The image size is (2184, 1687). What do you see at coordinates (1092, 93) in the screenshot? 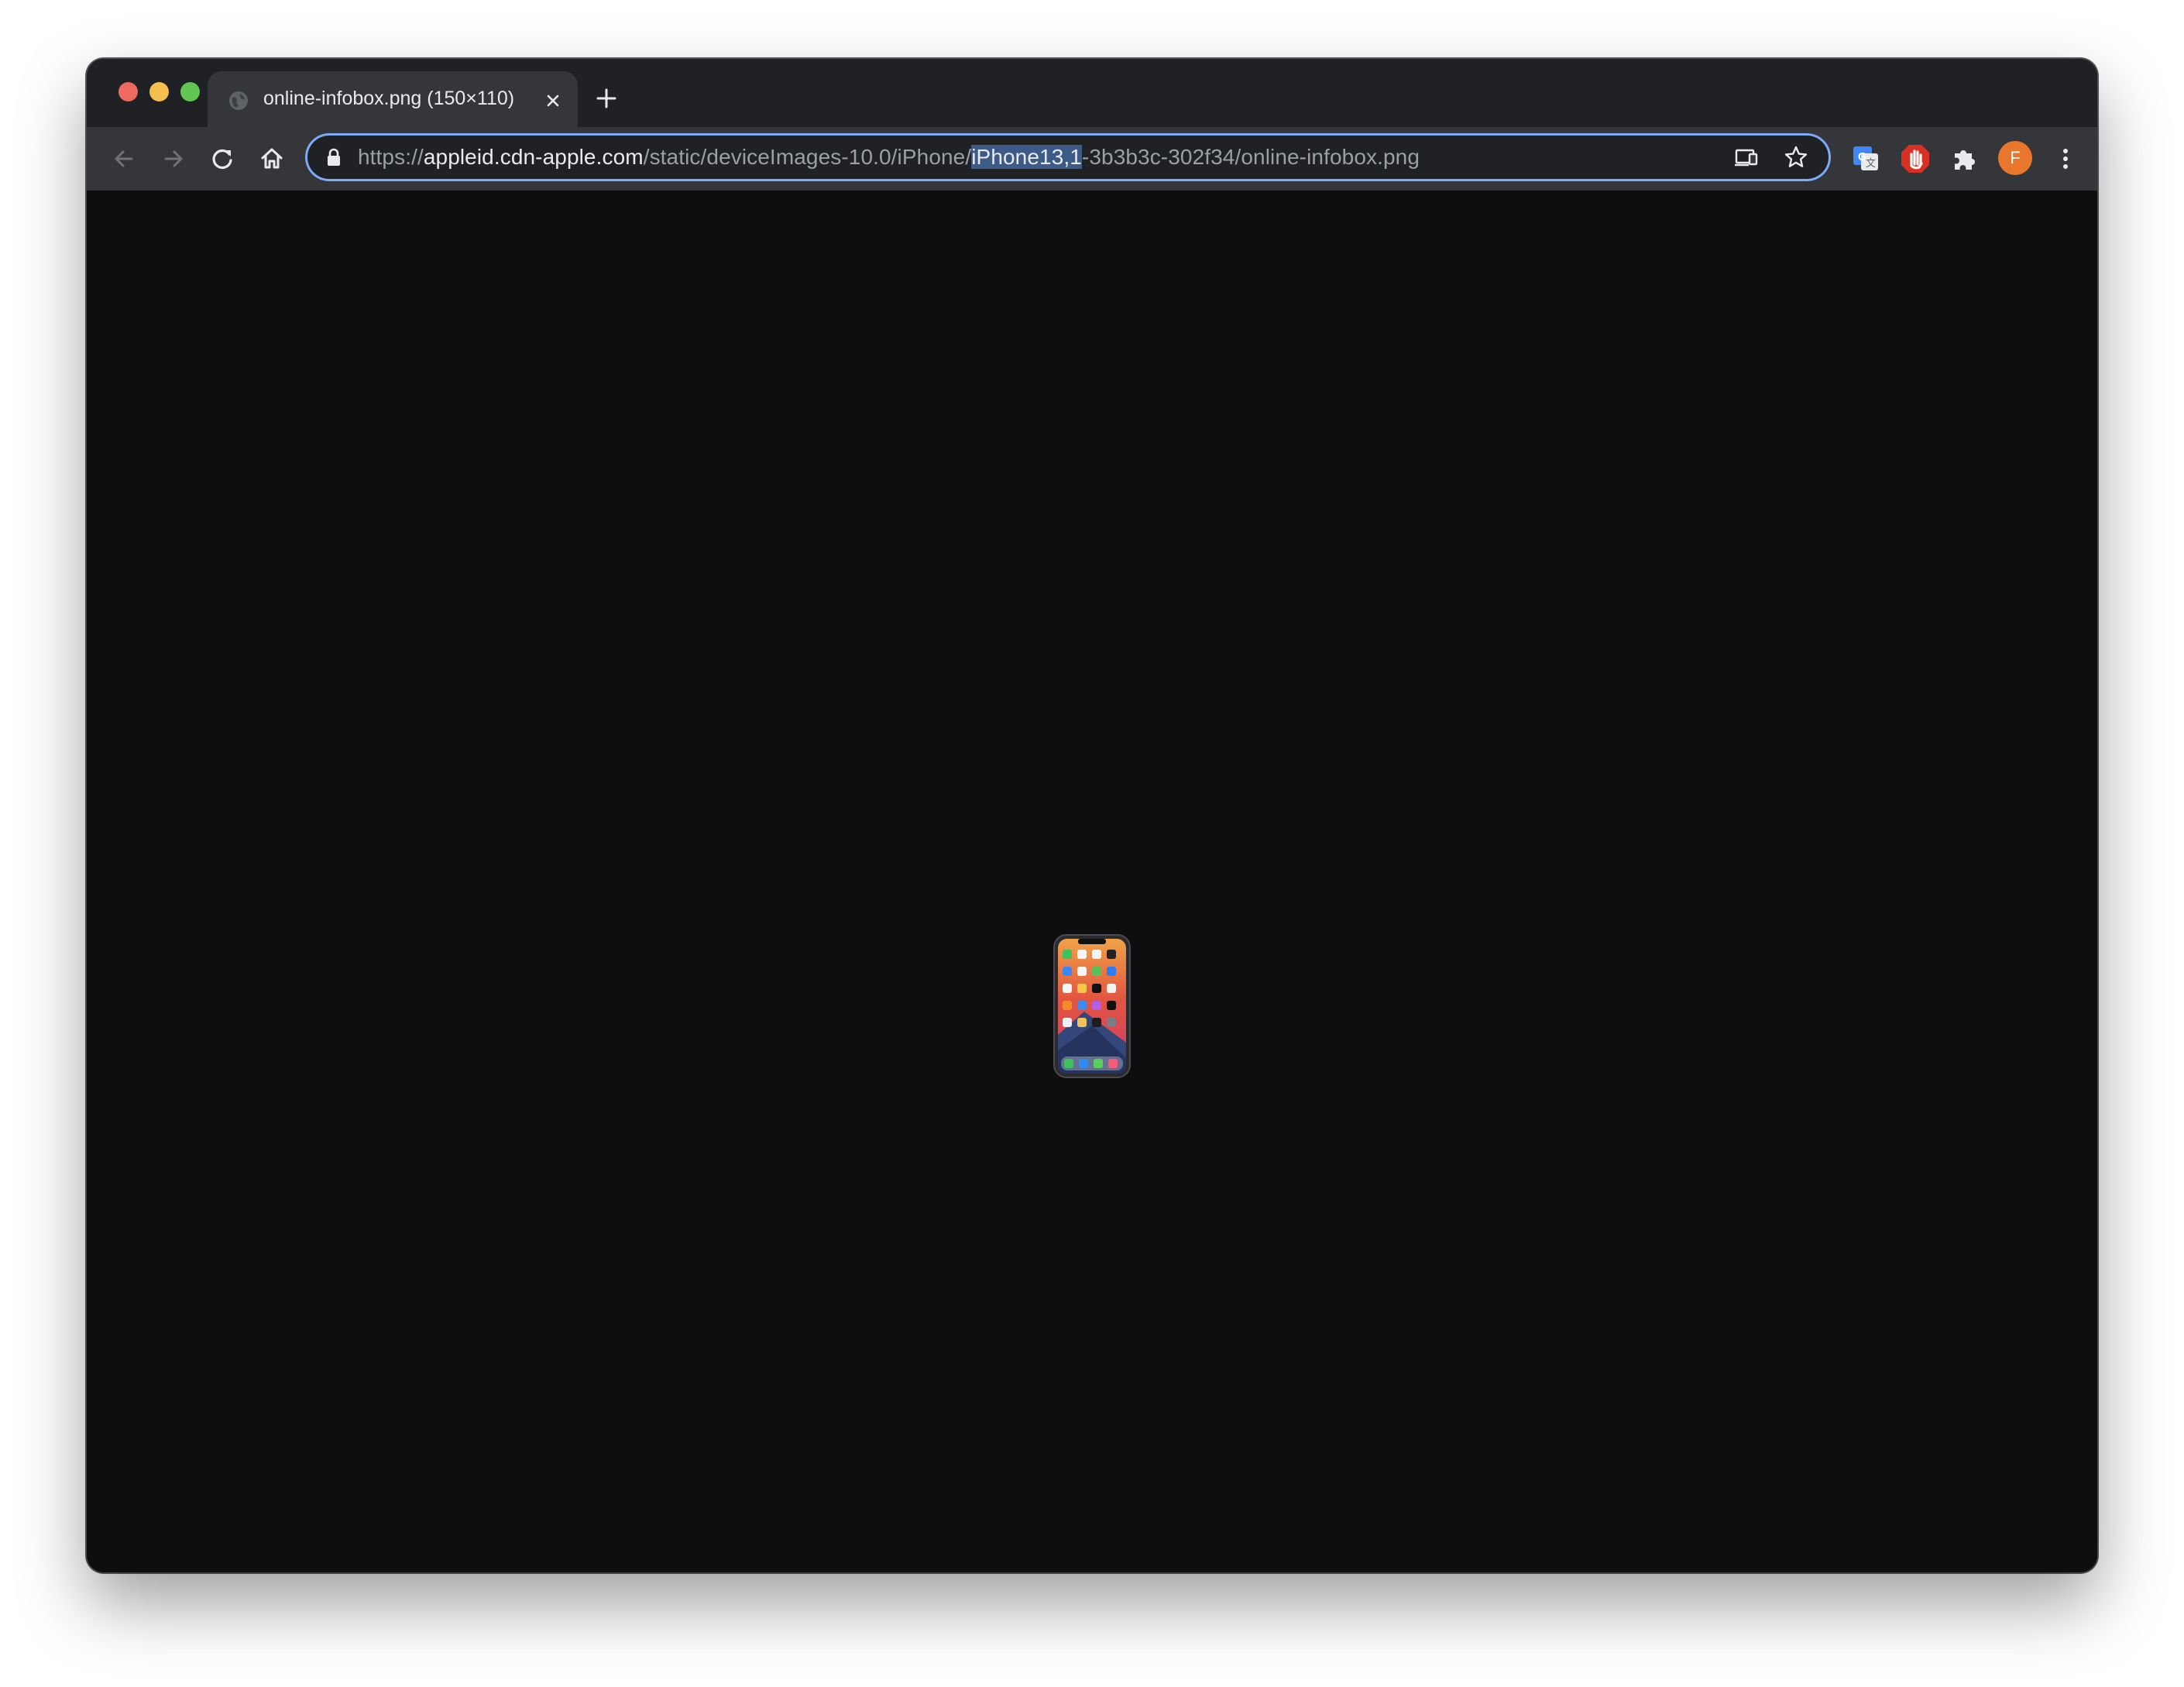
I see `tab-strip: online-infobox.png (150×110)` at bounding box center [1092, 93].